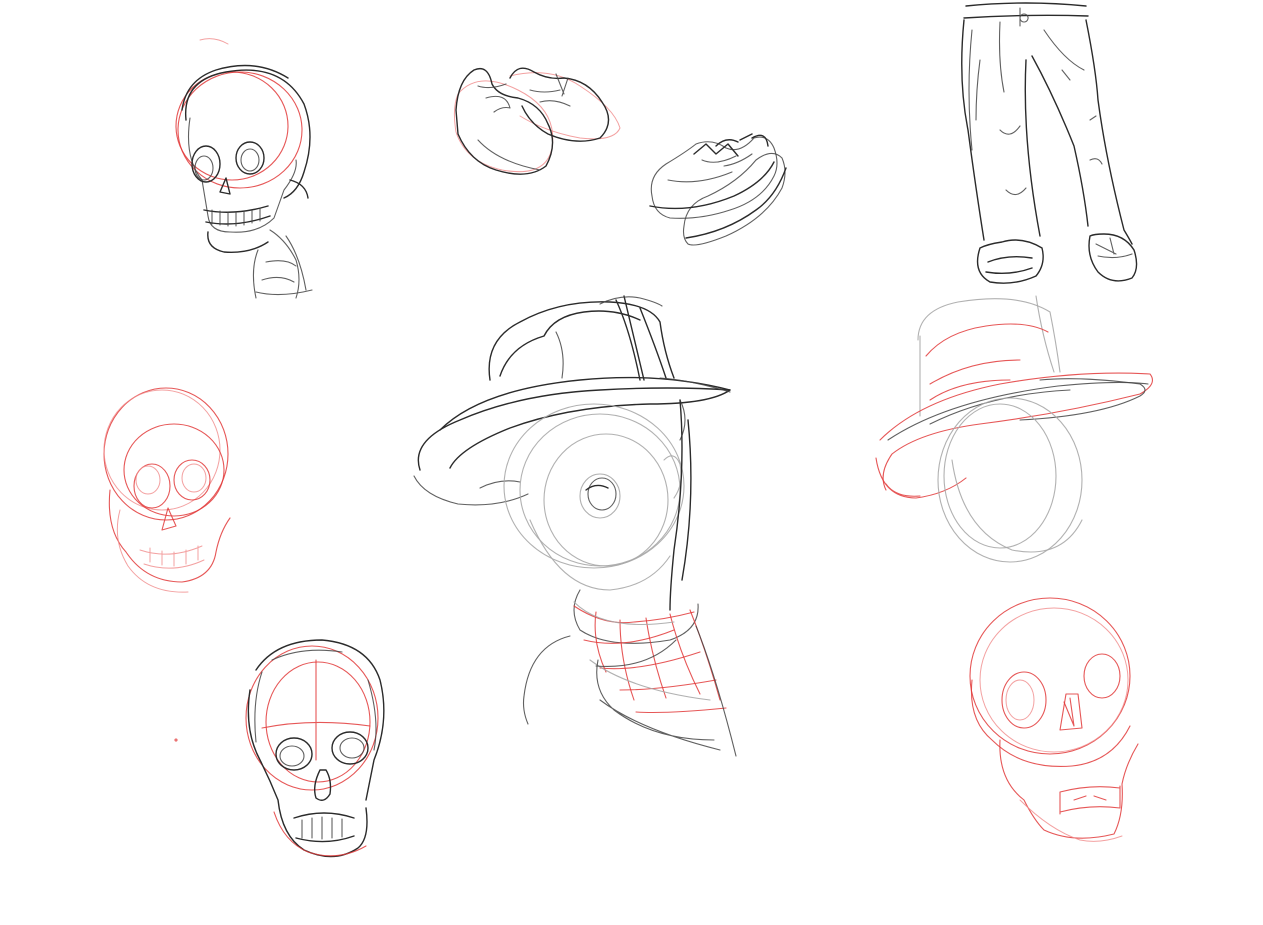 The width and height of the screenshot is (1263, 925). What do you see at coordinates (1054, 719) in the screenshot?
I see `skull-sketch-bottom-right` at bounding box center [1054, 719].